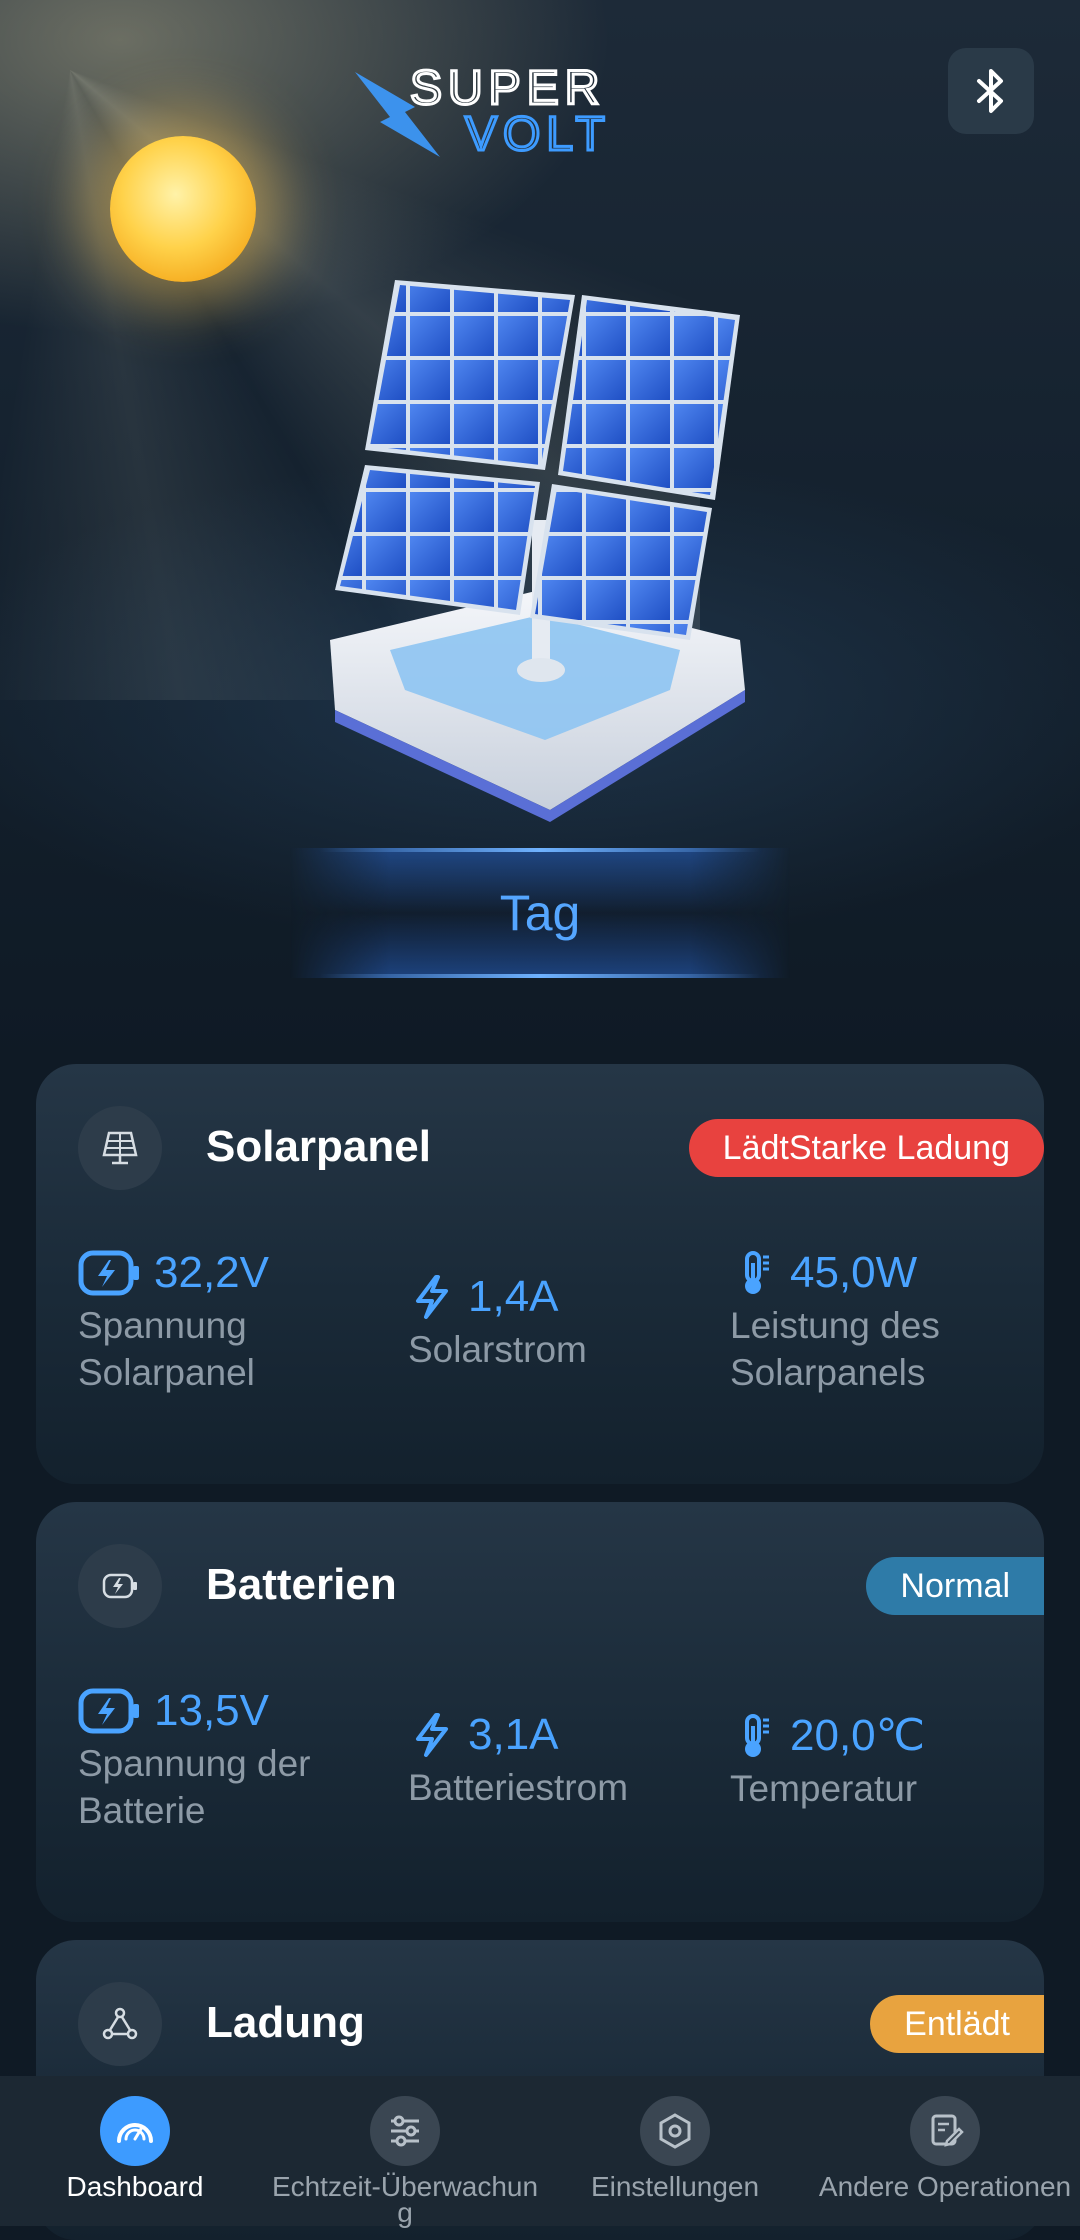 The height and width of the screenshot is (2240, 1080). I want to click on nav-realtime-monitoring: Echtzeit-Überwachung, so click(405, 2152).